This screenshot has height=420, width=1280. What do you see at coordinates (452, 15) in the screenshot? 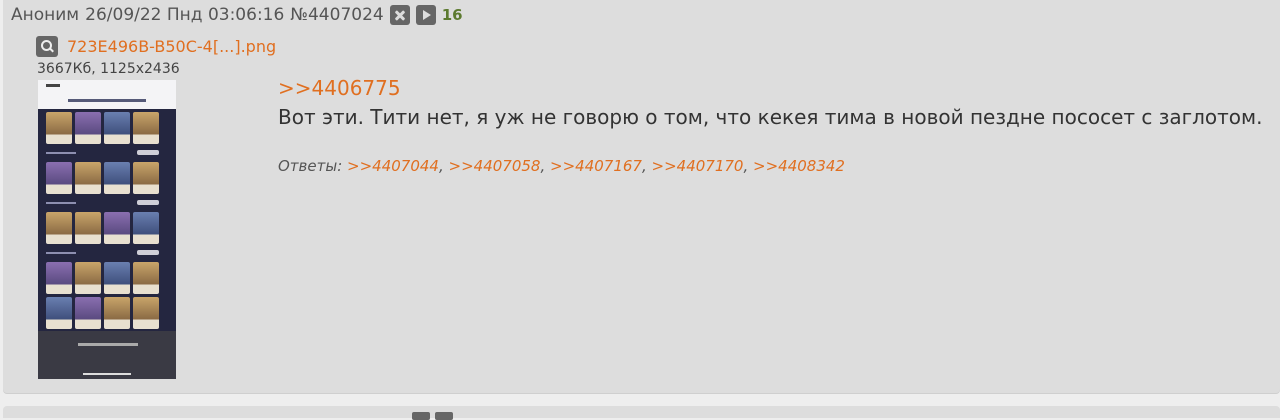
I see `reply-count: 16` at bounding box center [452, 15].